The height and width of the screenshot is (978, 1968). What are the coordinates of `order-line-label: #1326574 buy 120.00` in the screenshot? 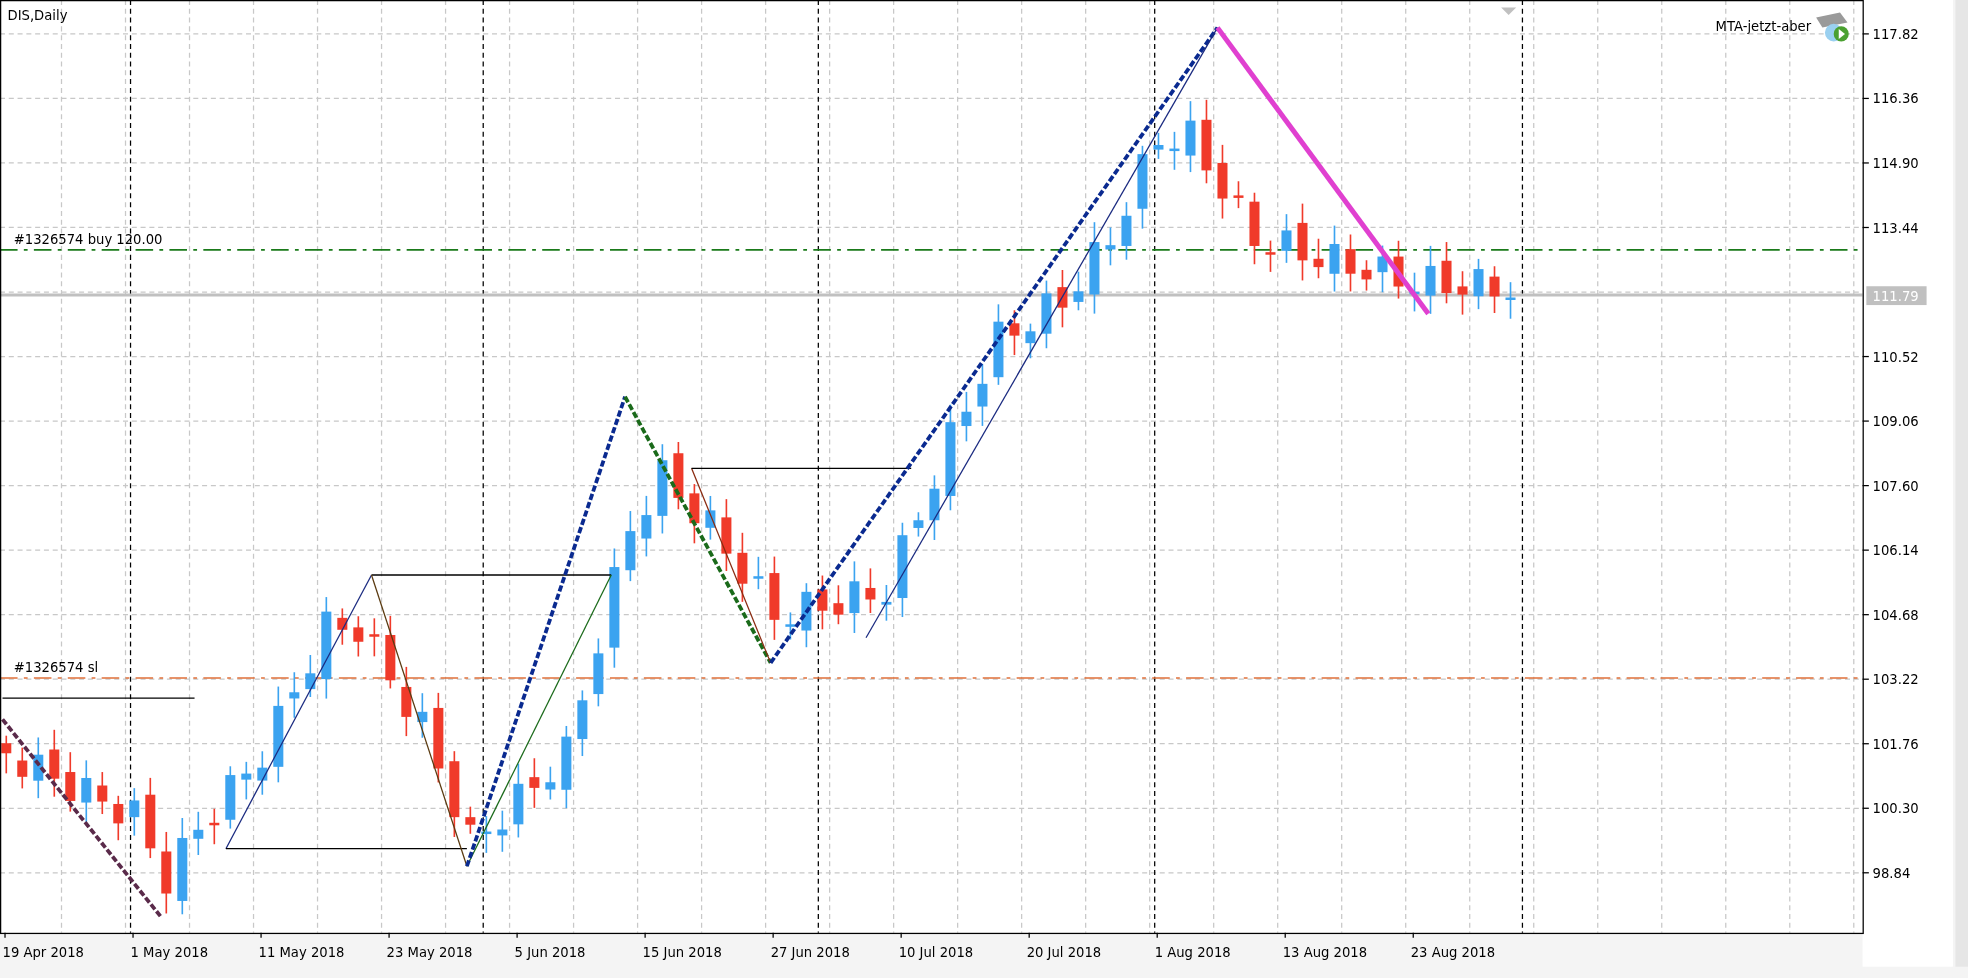 It's located at (88, 239).